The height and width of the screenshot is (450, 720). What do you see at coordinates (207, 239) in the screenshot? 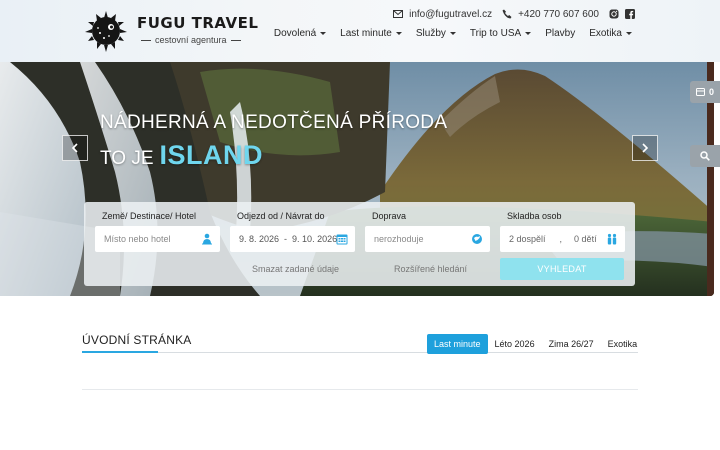
I see `person-location-icon` at bounding box center [207, 239].